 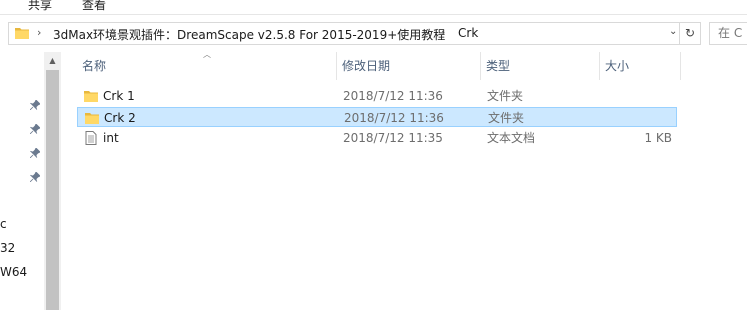 I want to click on column-header-name: 名称, so click(x=207, y=66).